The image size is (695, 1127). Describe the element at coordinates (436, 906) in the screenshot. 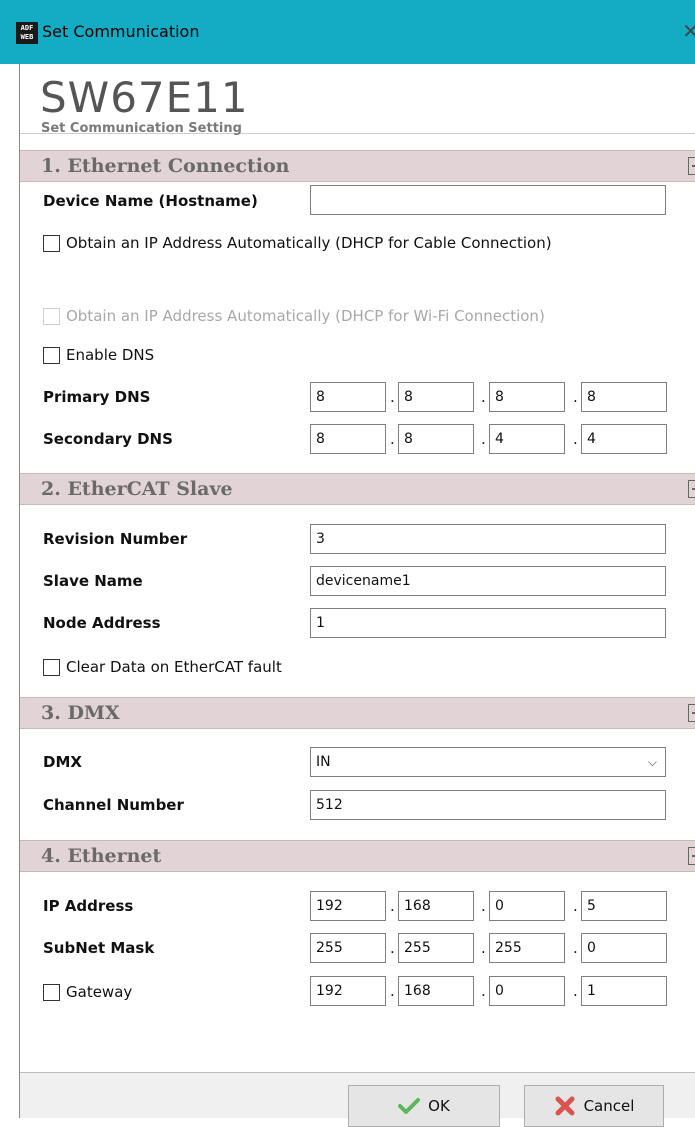

I see `ip-address-octet-2: 168` at that location.